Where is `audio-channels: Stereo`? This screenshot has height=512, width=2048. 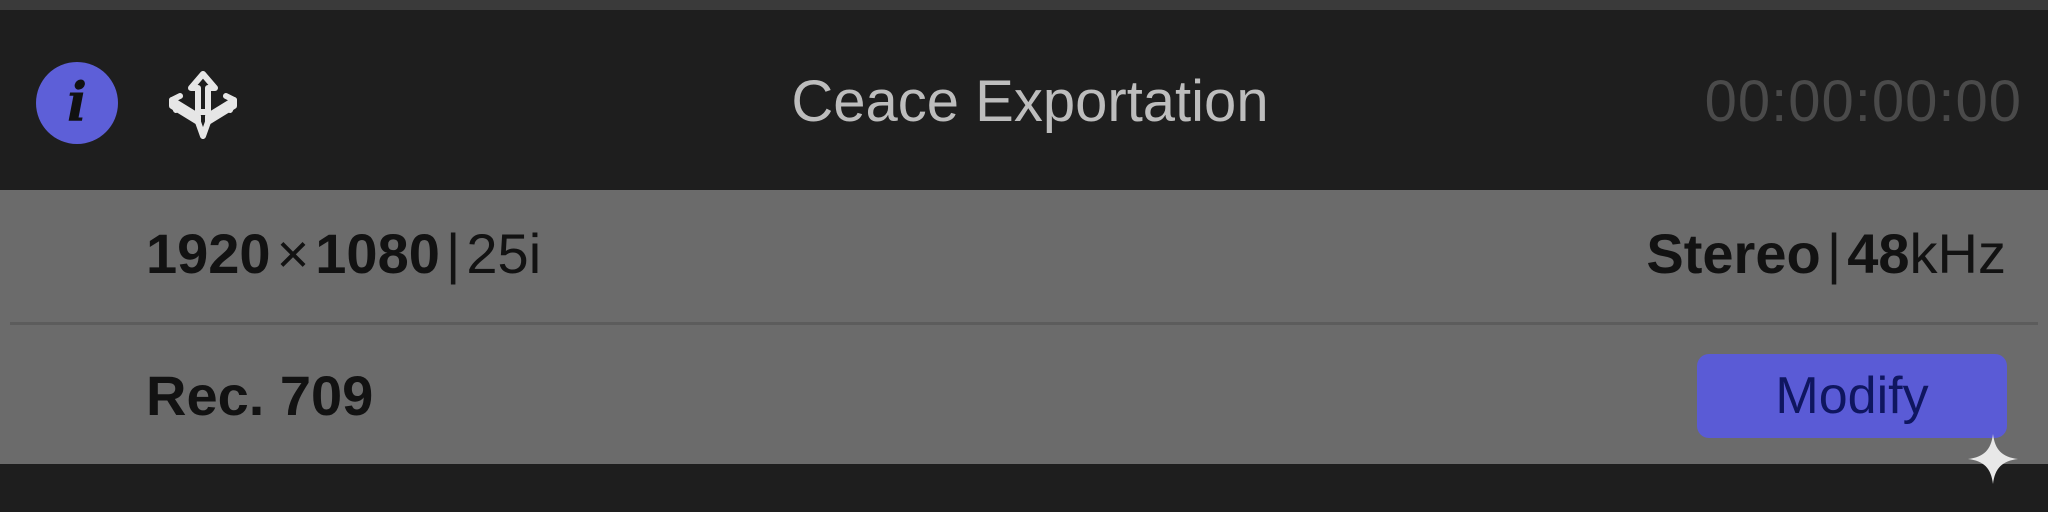 audio-channels: Stereo is located at coordinates (1733, 253).